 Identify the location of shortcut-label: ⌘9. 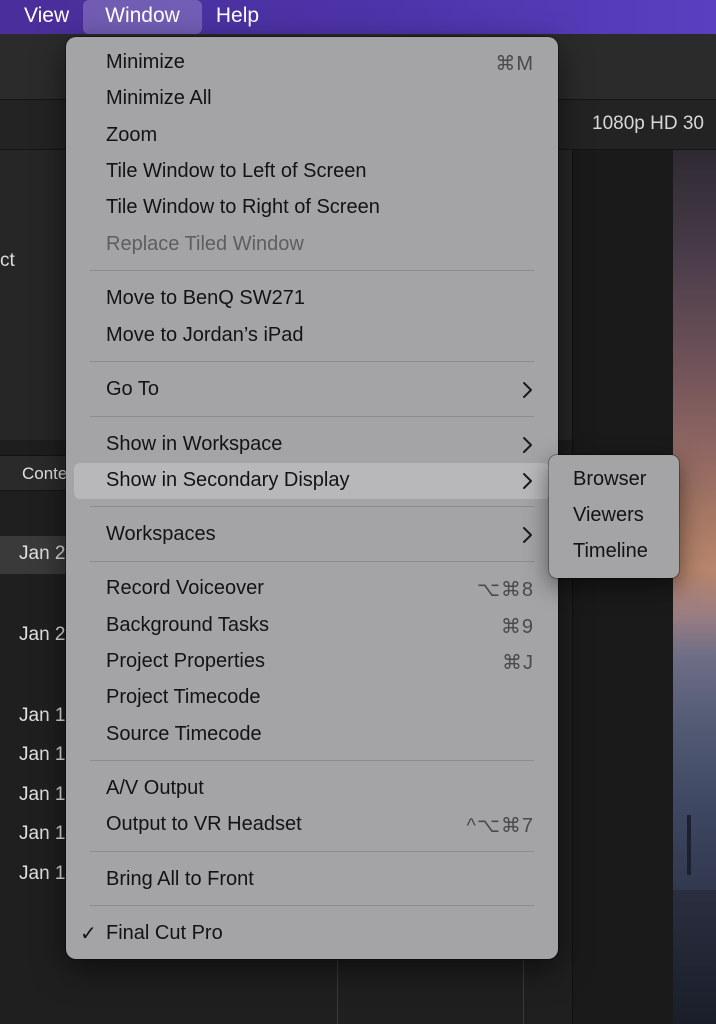
(517, 627).